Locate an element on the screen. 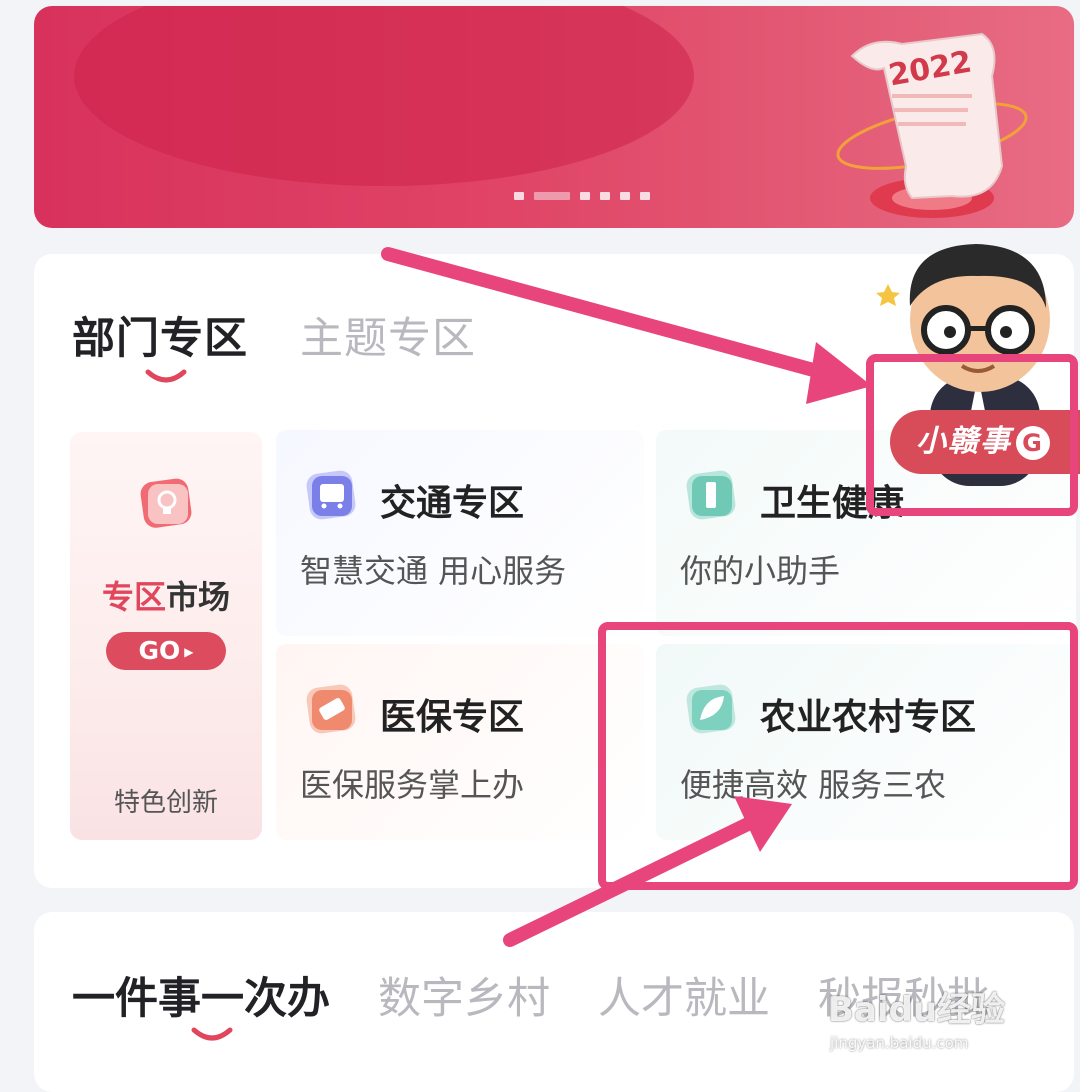 The height and width of the screenshot is (1092, 1080). play-triangle-icon: ▶ is located at coordinates (189, 652).